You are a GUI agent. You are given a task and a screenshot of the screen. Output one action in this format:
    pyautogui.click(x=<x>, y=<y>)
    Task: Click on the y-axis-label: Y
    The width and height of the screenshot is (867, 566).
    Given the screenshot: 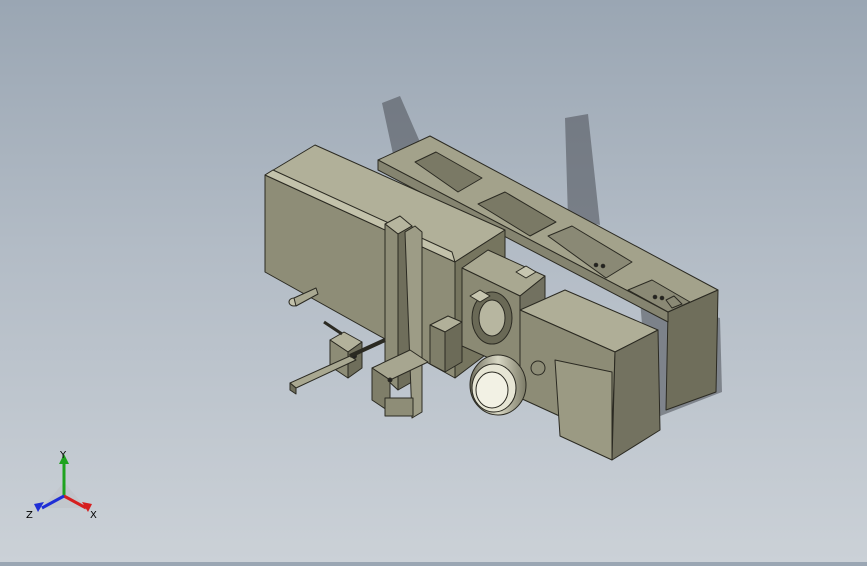 What is the action you would take?
    pyautogui.click(x=63, y=455)
    